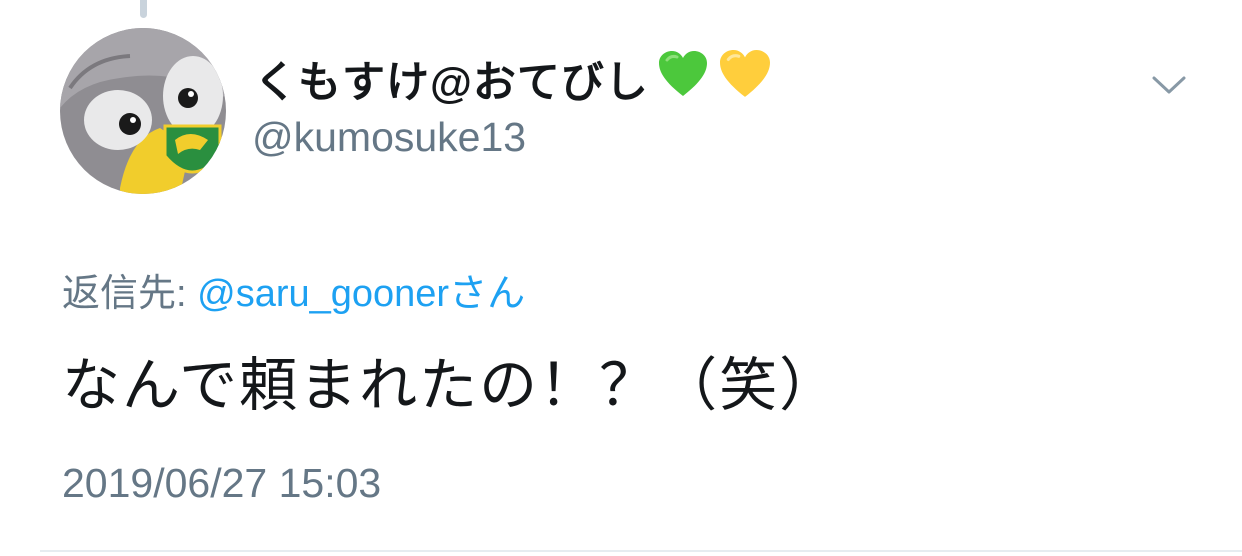  What do you see at coordinates (451, 83) in the screenshot?
I see `display-name-text: くもすけ@おてびし` at bounding box center [451, 83].